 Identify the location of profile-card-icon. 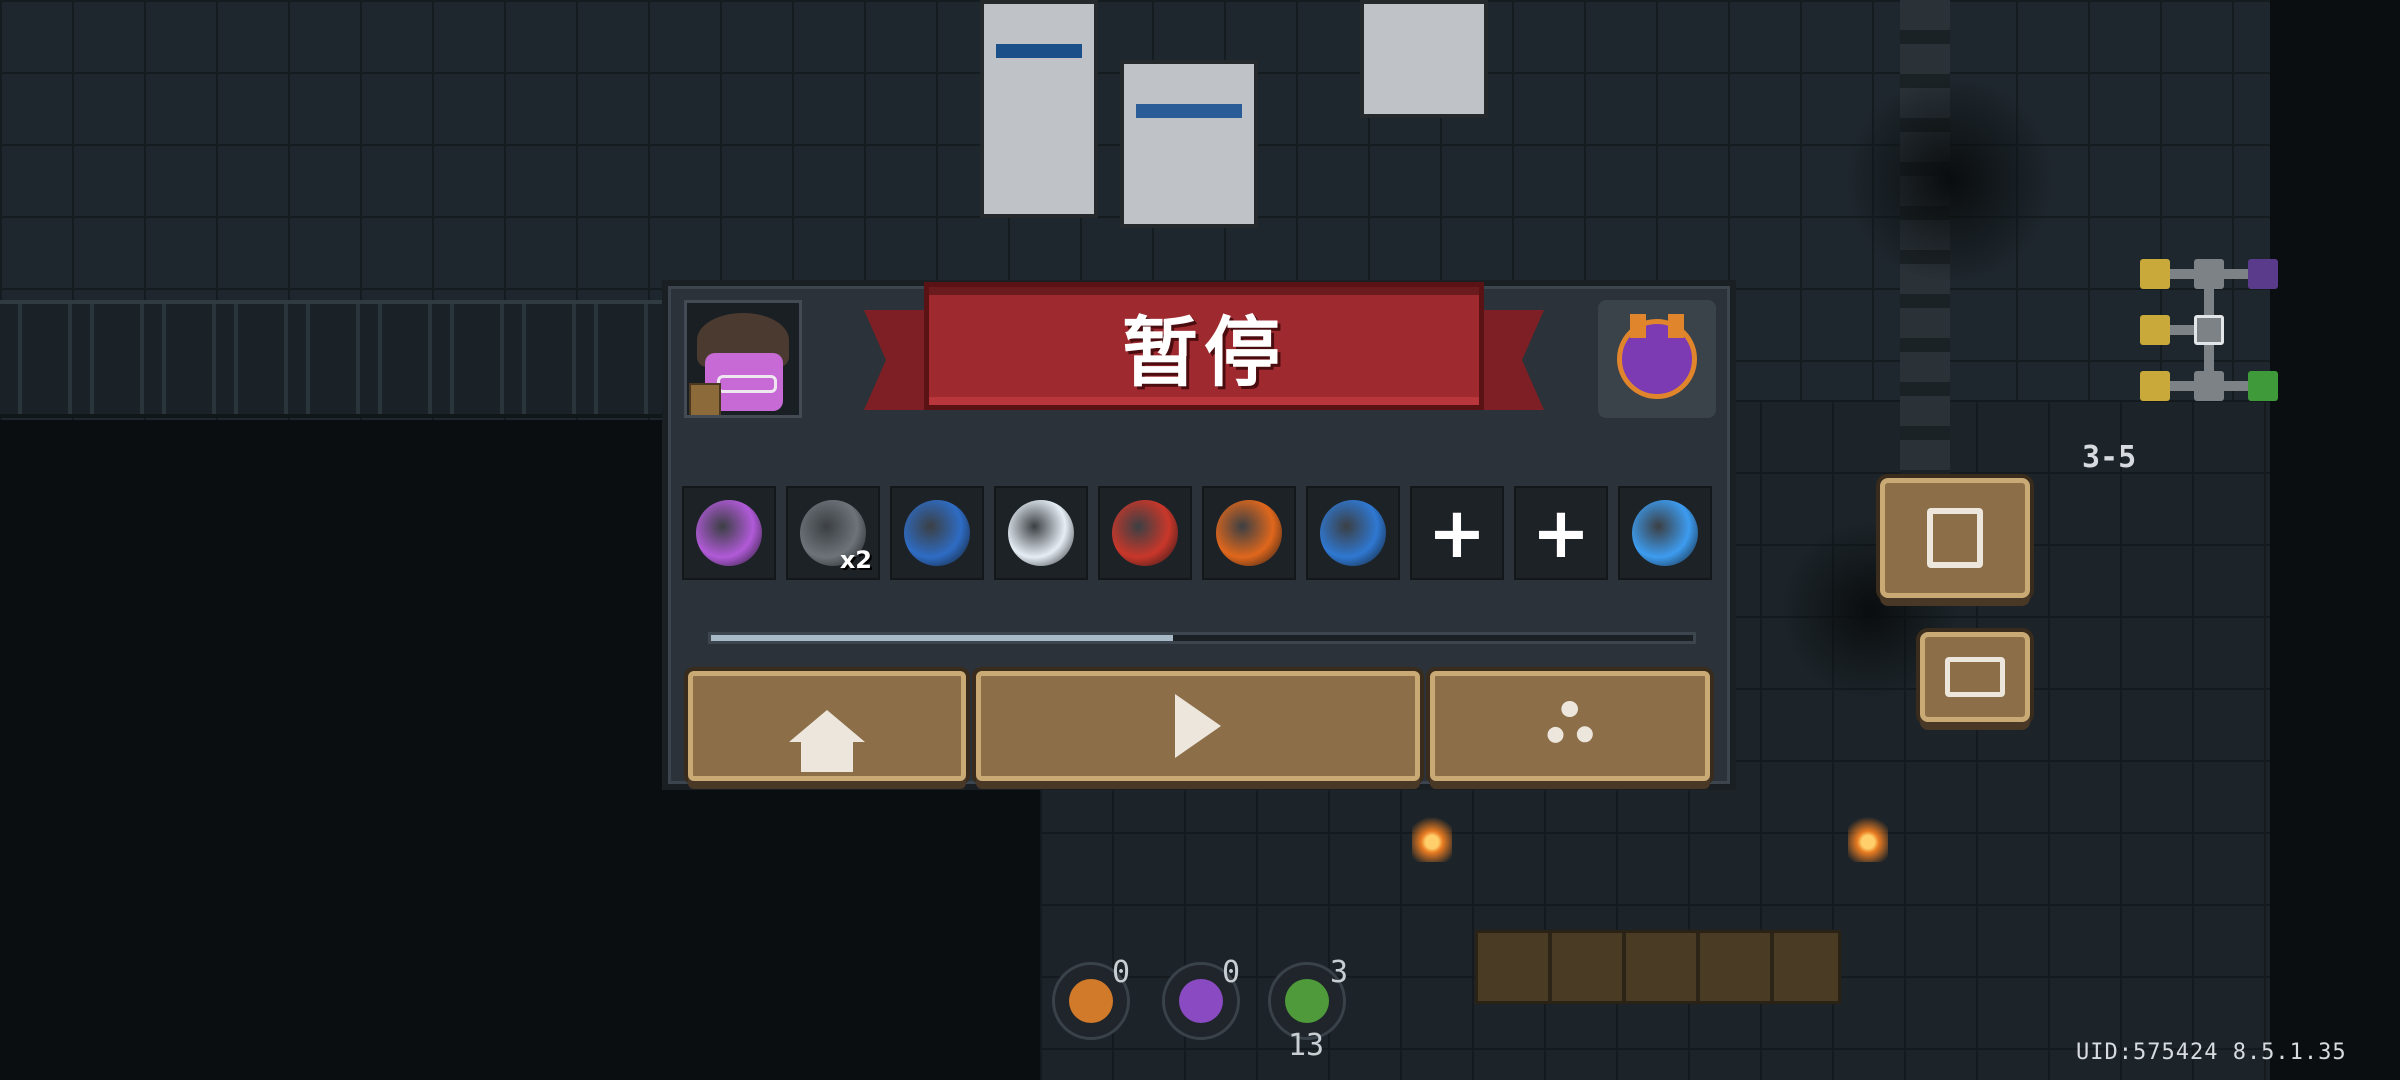
(1975, 677).